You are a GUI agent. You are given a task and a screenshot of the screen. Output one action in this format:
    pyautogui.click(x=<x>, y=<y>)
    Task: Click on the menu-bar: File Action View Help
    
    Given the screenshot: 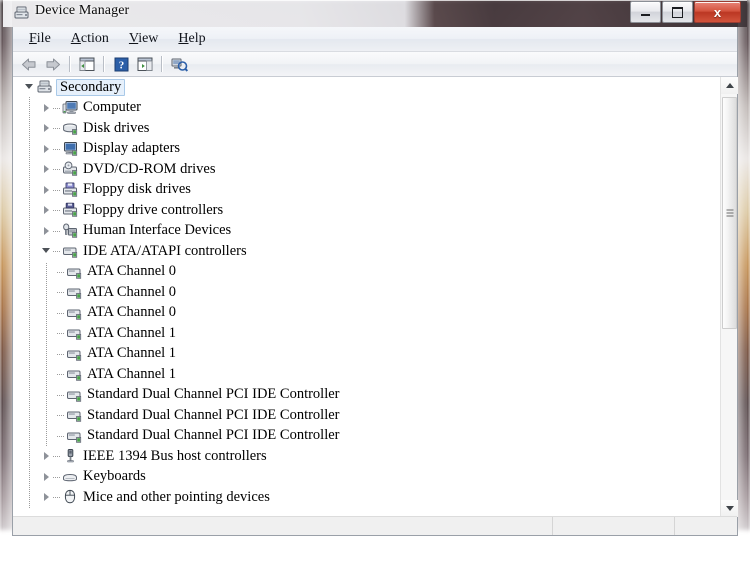 What is the action you would take?
    pyautogui.click(x=375, y=39)
    